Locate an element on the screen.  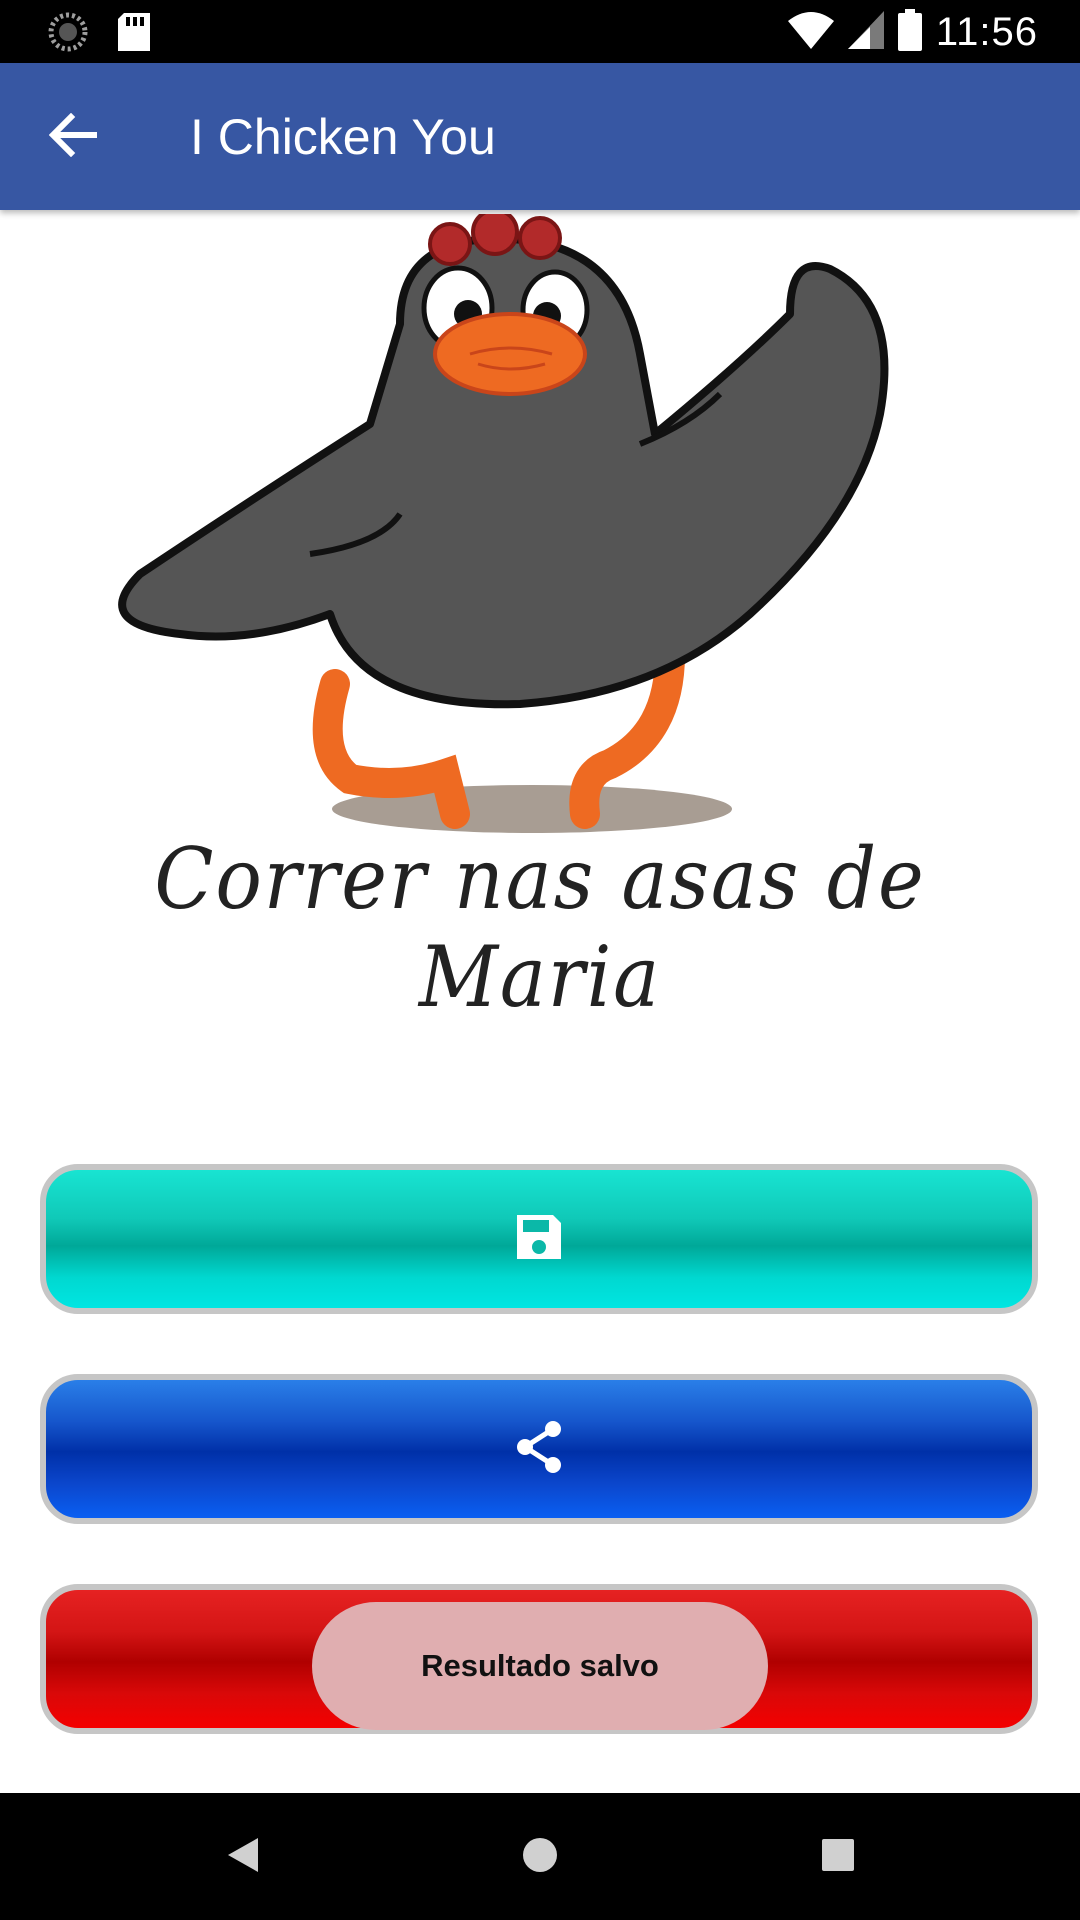
share-icon is located at coordinates (539, 1449).